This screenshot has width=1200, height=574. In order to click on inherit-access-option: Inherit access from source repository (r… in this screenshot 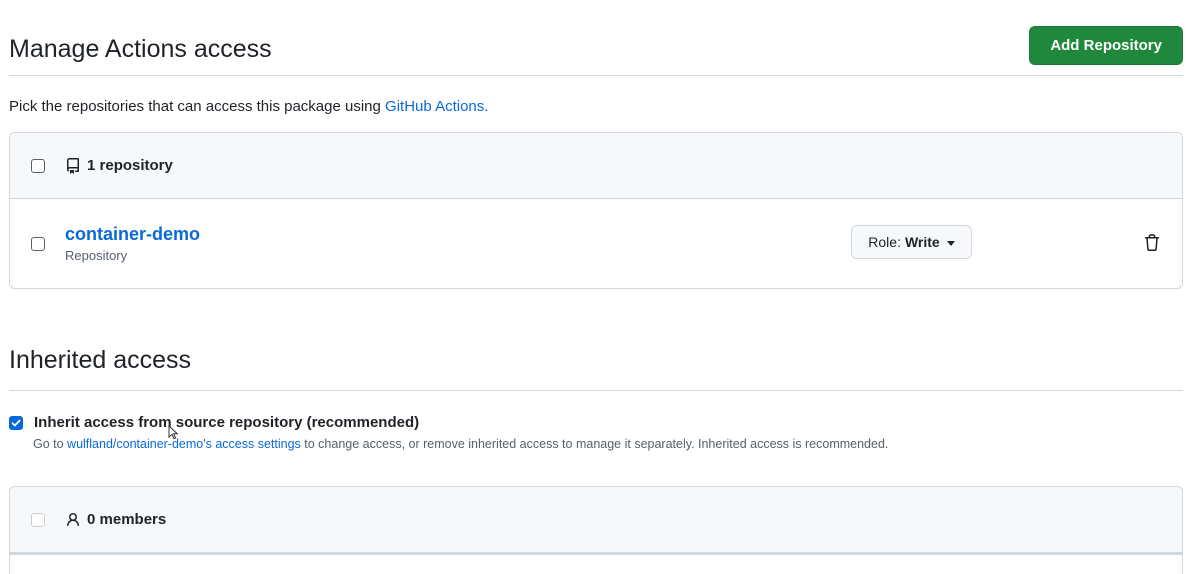, I will do `click(448, 432)`.